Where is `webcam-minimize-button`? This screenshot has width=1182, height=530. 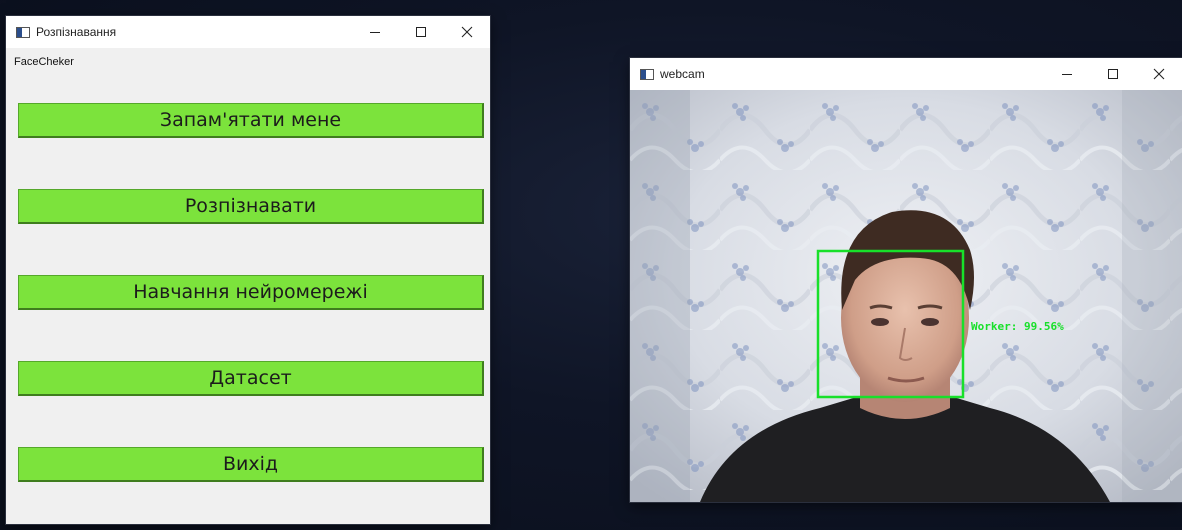 webcam-minimize-button is located at coordinates (1067, 74).